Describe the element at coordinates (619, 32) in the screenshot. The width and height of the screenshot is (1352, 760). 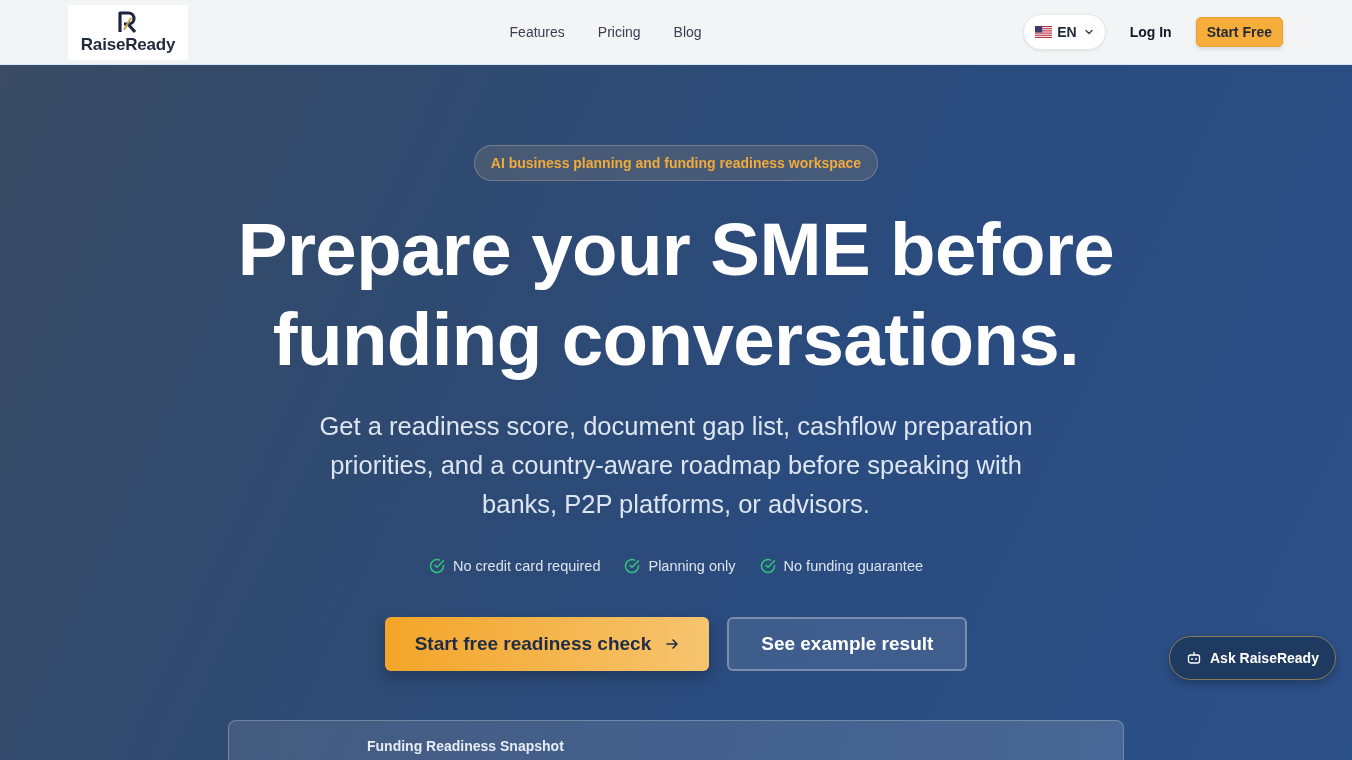
I see `nav-link: Pricing` at that location.